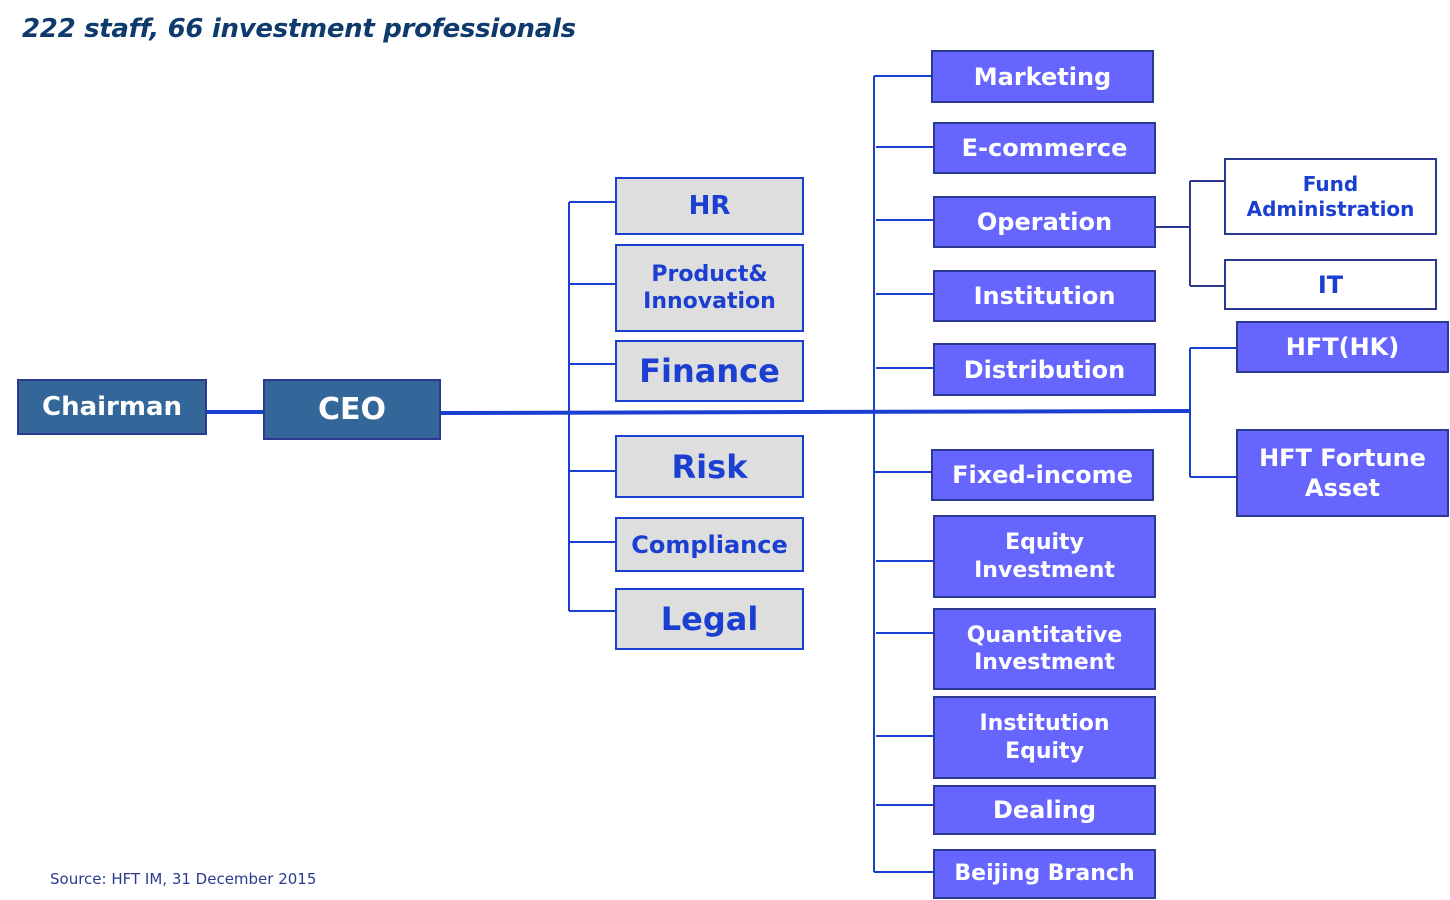 The image size is (1450, 900). I want to click on ceo-box: CEO, so click(352, 409).